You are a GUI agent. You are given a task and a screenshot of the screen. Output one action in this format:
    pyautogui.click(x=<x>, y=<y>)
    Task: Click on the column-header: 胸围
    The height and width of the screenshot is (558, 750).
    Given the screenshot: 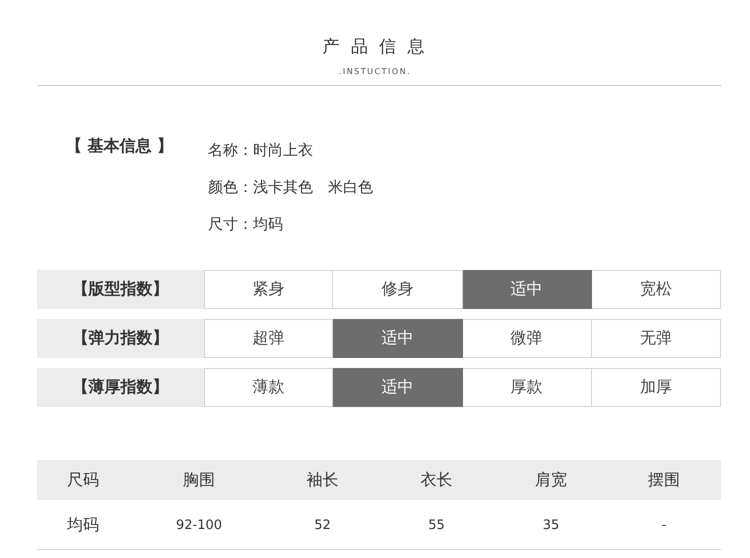 What is the action you would take?
    pyautogui.click(x=199, y=479)
    